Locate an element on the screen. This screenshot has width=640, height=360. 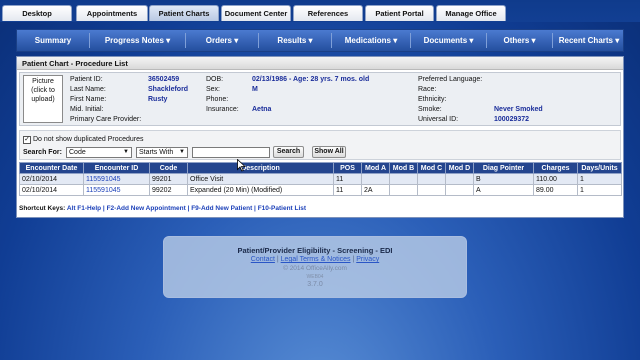
legal-terms-link: Legal Terms & Notices is located at coordinates (316, 259).